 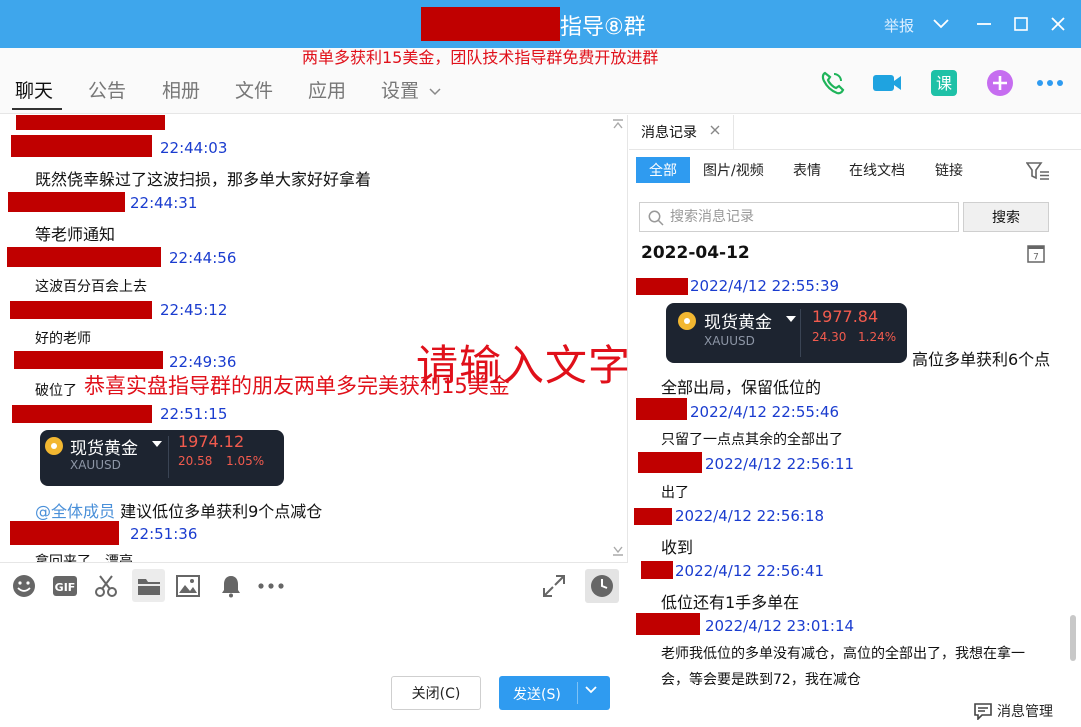 What do you see at coordinates (37, 109) in the screenshot?
I see `active-tab-underline` at bounding box center [37, 109].